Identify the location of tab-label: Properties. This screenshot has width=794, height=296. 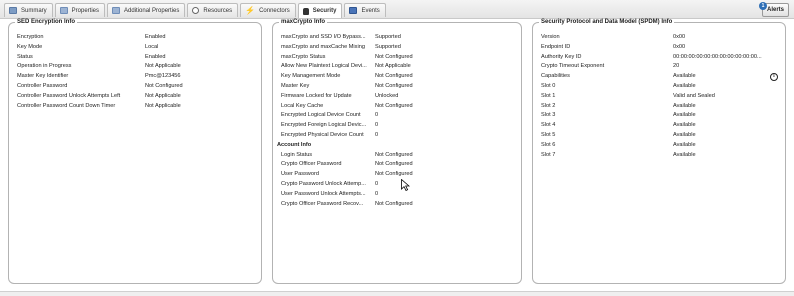
(85, 10).